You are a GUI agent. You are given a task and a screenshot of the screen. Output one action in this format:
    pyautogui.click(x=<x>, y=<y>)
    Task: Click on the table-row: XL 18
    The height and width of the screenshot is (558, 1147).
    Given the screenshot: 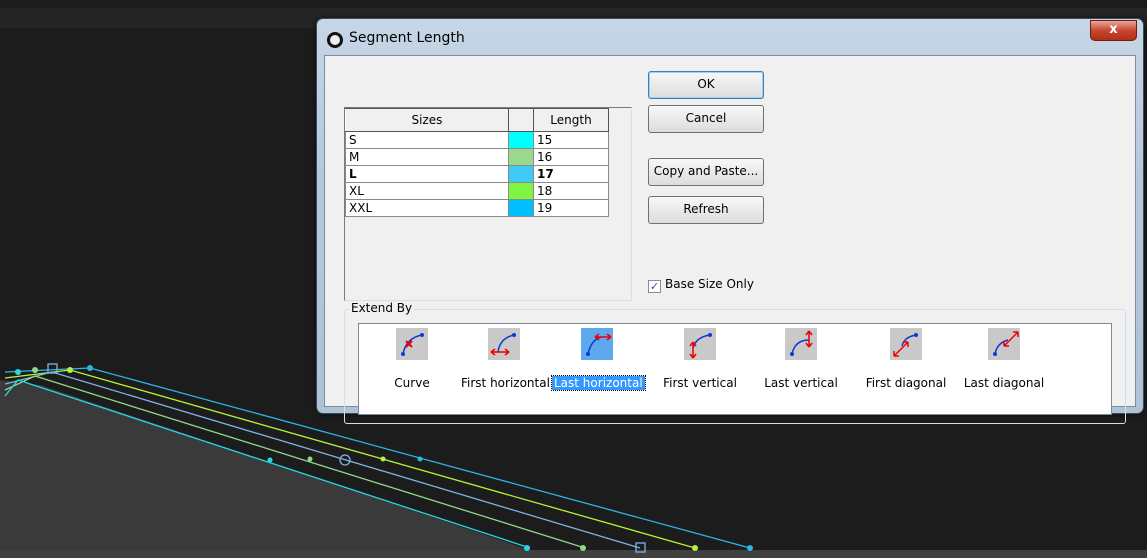 What is the action you would take?
    pyautogui.click(x=477, y=191)
    